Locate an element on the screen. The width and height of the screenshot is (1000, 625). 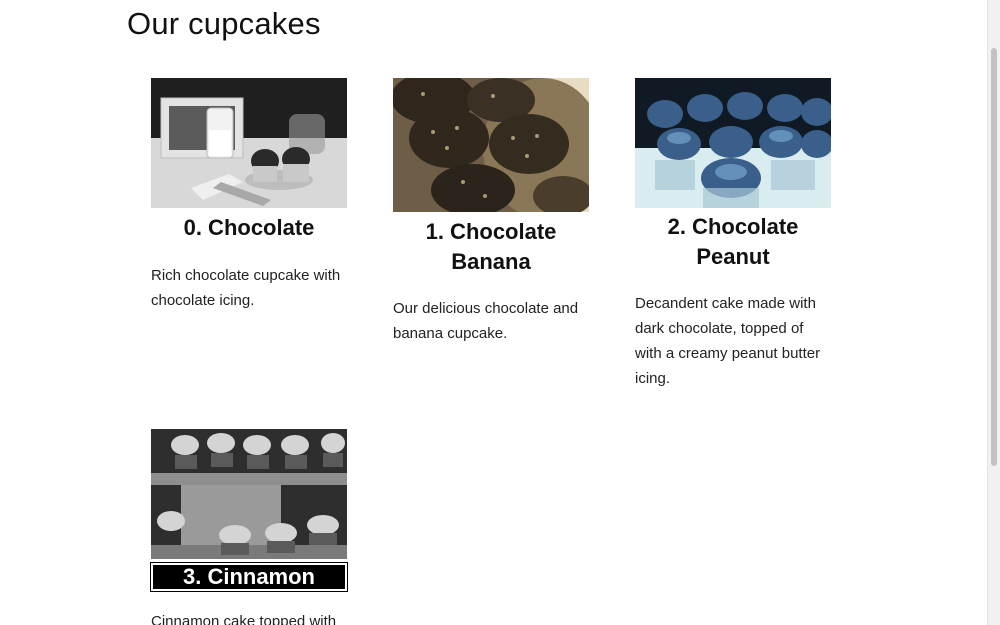
cupcake-card: 3. Cinnamon Cinnamon cake topped with is located at coordinates (249, 527).